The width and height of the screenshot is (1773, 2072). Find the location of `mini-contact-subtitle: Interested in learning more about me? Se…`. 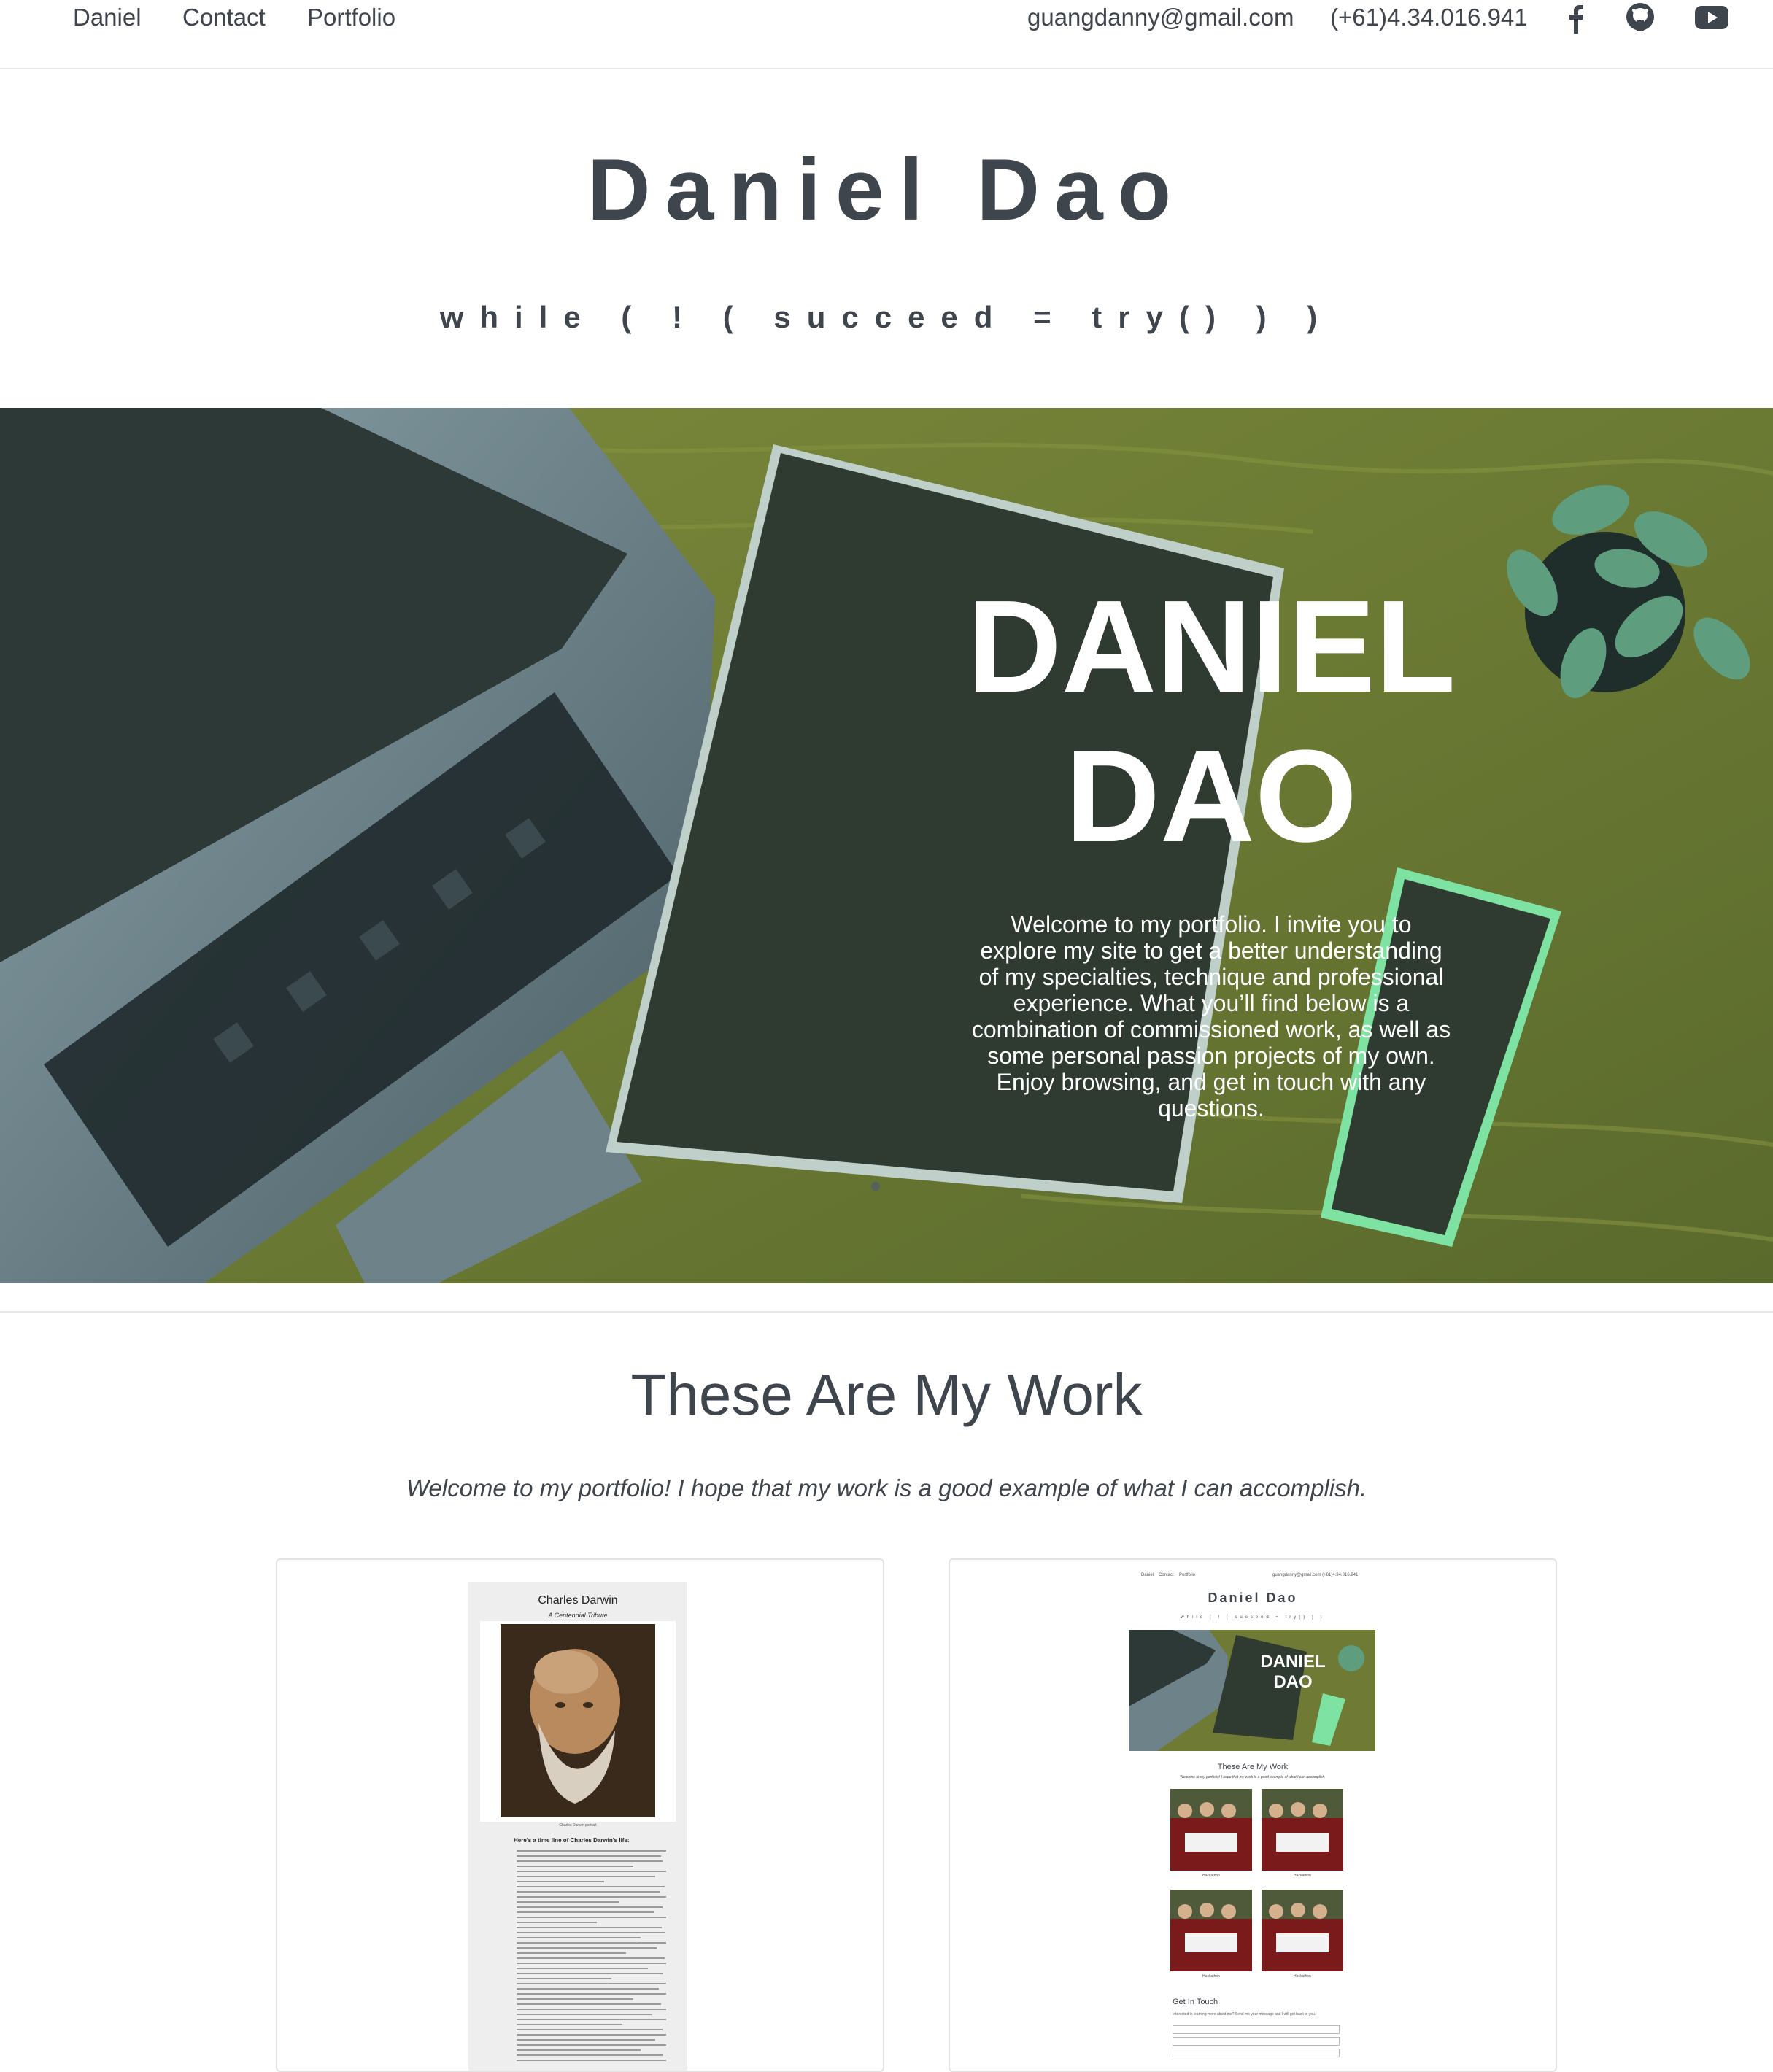

mini-contact-subtitle: Interested in learning more about me? Se… is located at coordinates (1244, 2014).